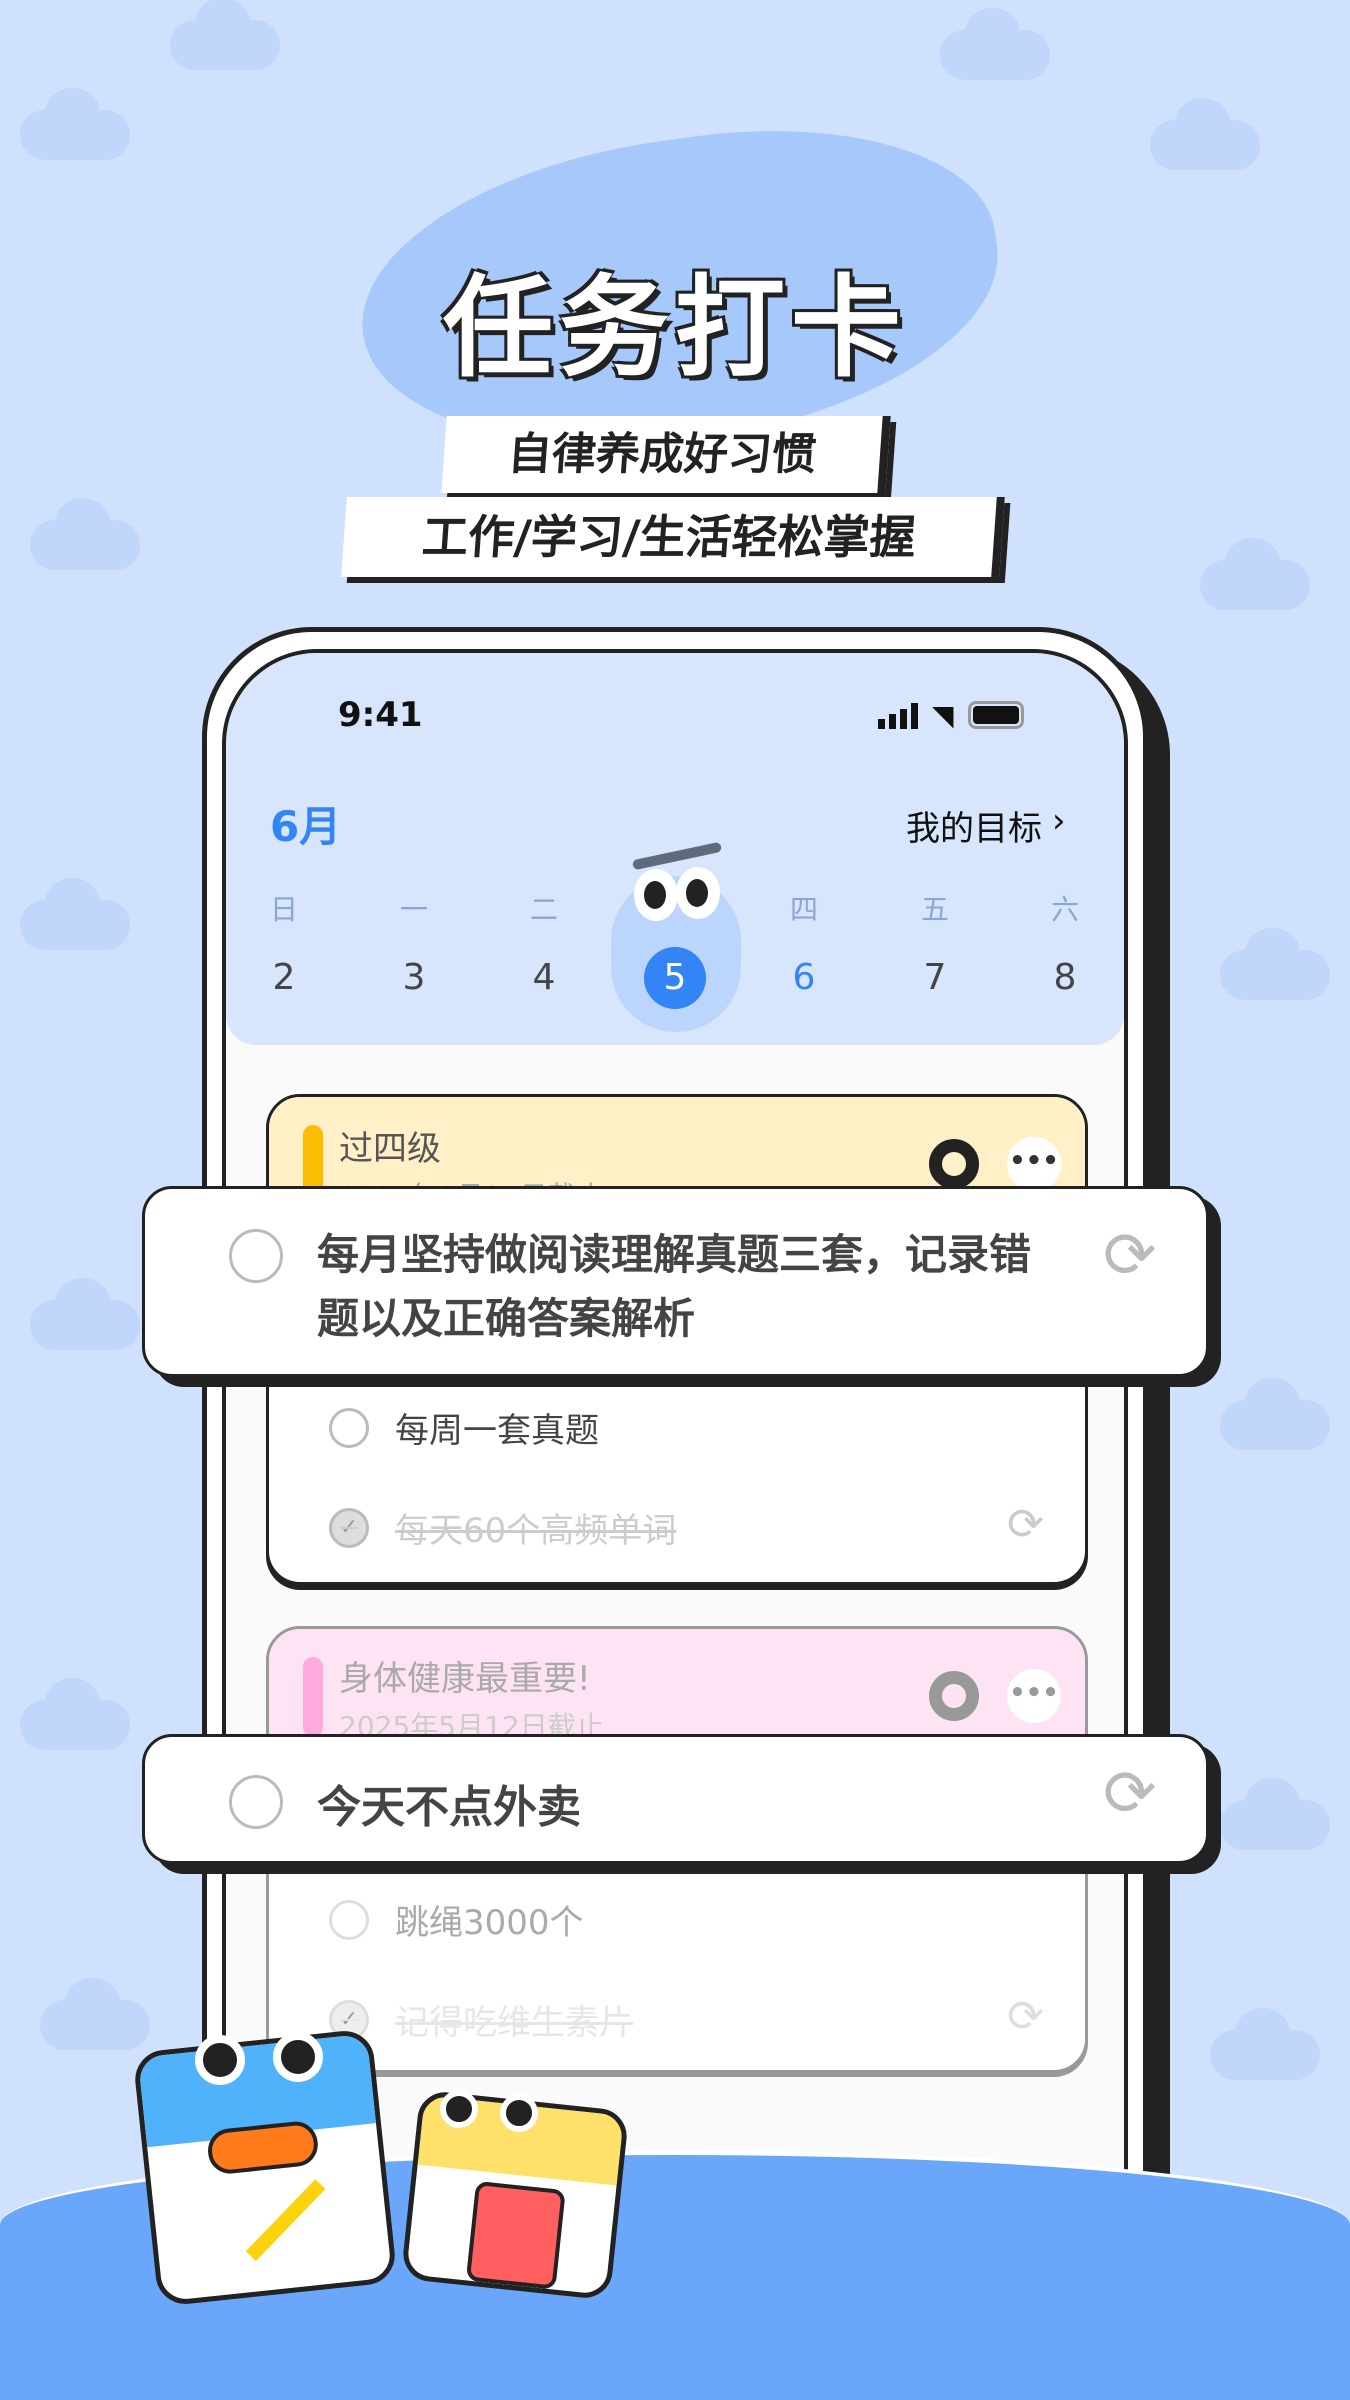 The height and width of the screenshot is (2400, 1350). Describe the element at coordinates (935, 977) in the screenshot. I see `date-7: 7` at that location.